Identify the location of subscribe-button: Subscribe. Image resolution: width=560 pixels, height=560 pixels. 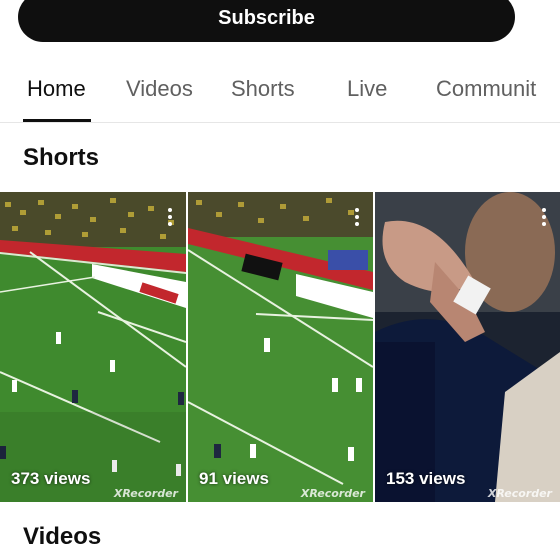
(266, 21).